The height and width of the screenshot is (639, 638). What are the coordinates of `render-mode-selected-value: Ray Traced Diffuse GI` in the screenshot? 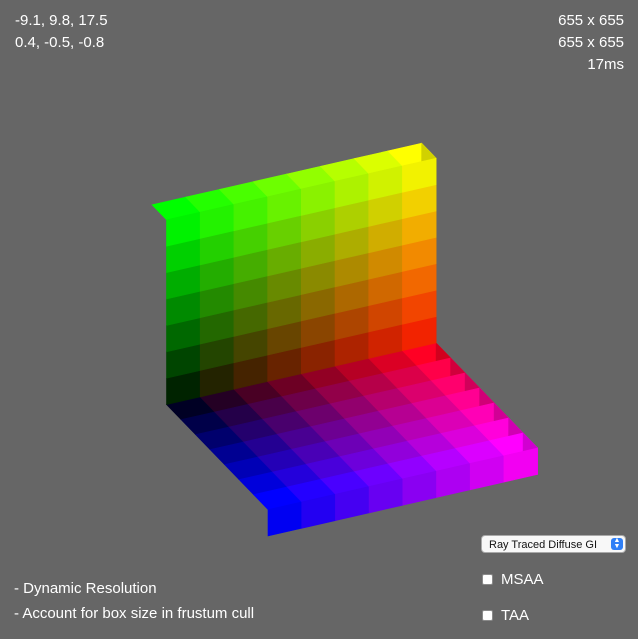 It's located at (543, 545).